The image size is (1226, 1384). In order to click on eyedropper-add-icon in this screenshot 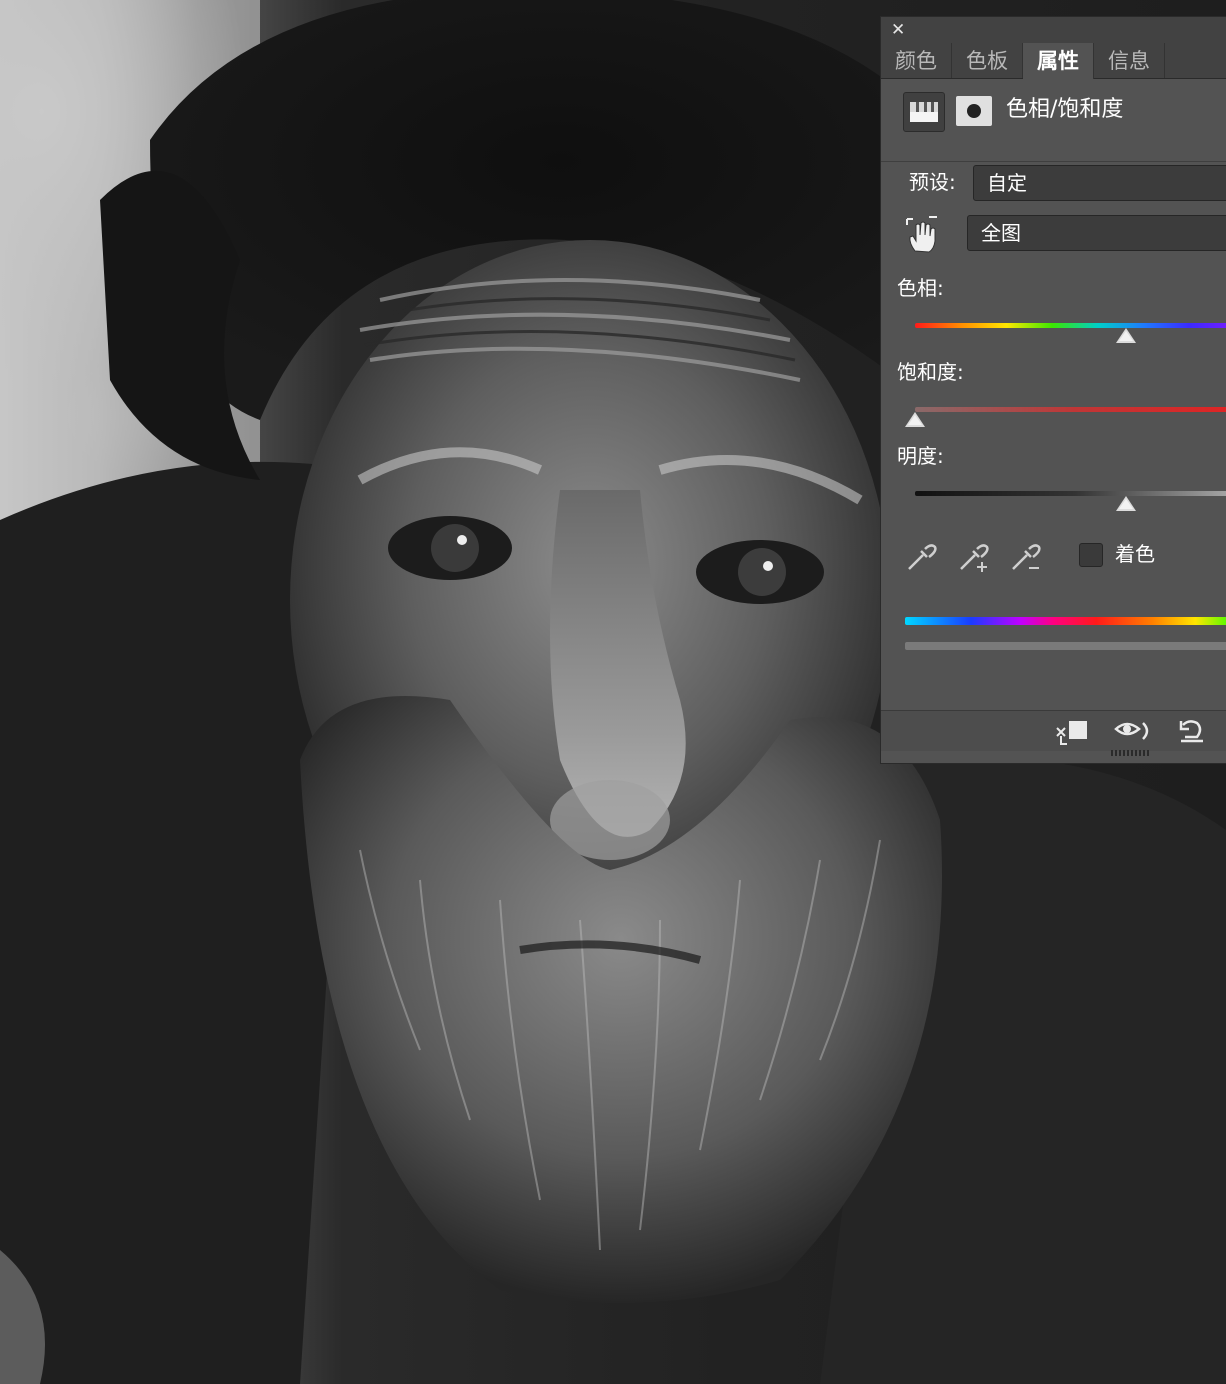, I will do `click(974, 556)`.